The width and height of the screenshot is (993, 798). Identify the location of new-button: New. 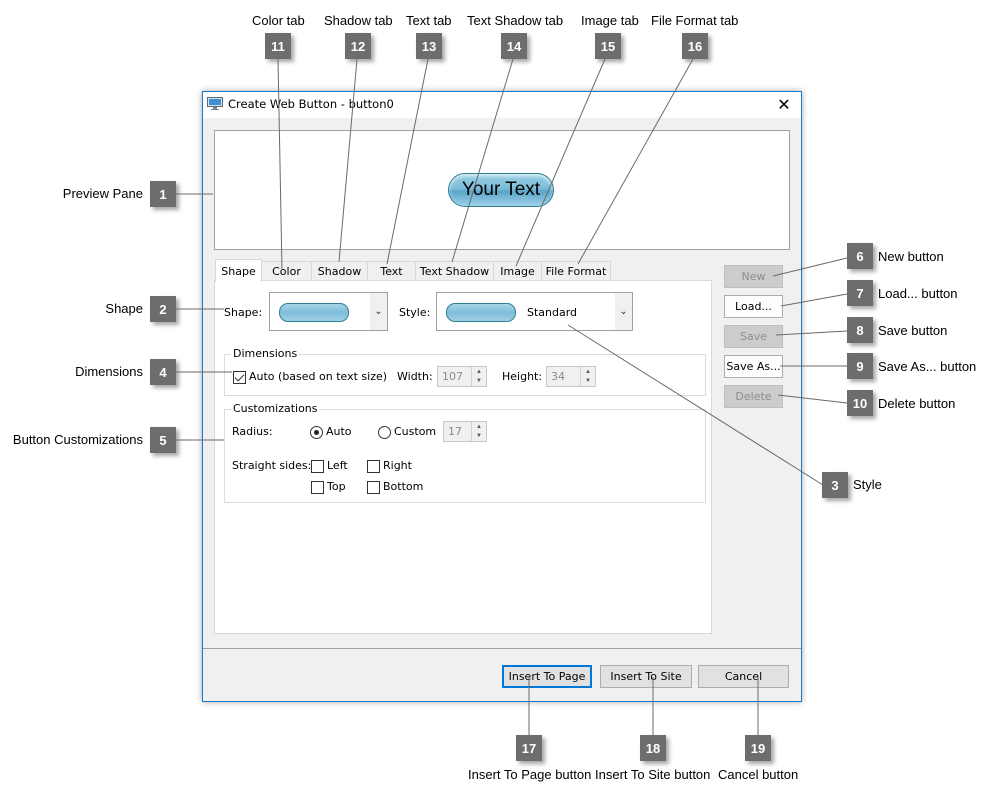
(753, 276).